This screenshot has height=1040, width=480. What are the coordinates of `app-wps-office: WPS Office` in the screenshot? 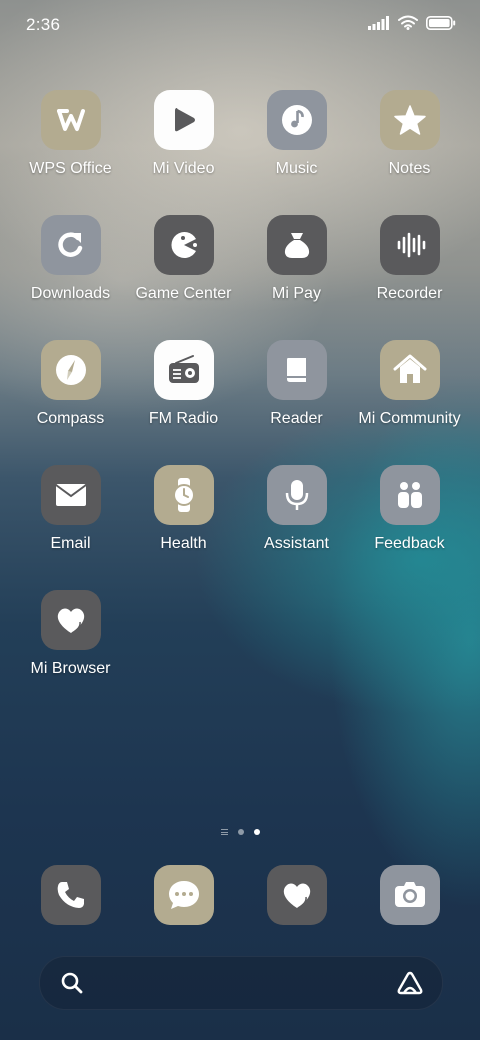 It's located at (70, 150).